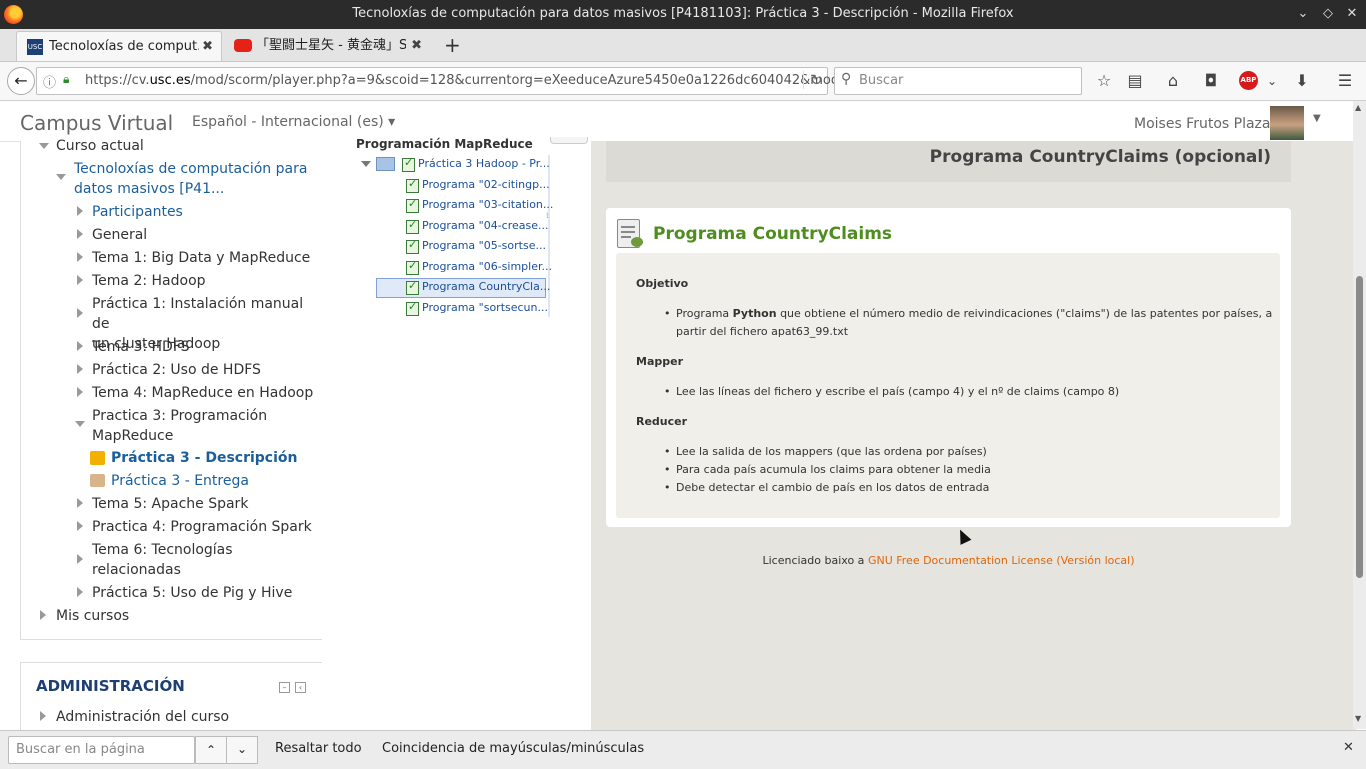  Describe the element at coordinates (137, 212) in the screenshot. I see `sidebar-item-participantes: Participantes` at that location.